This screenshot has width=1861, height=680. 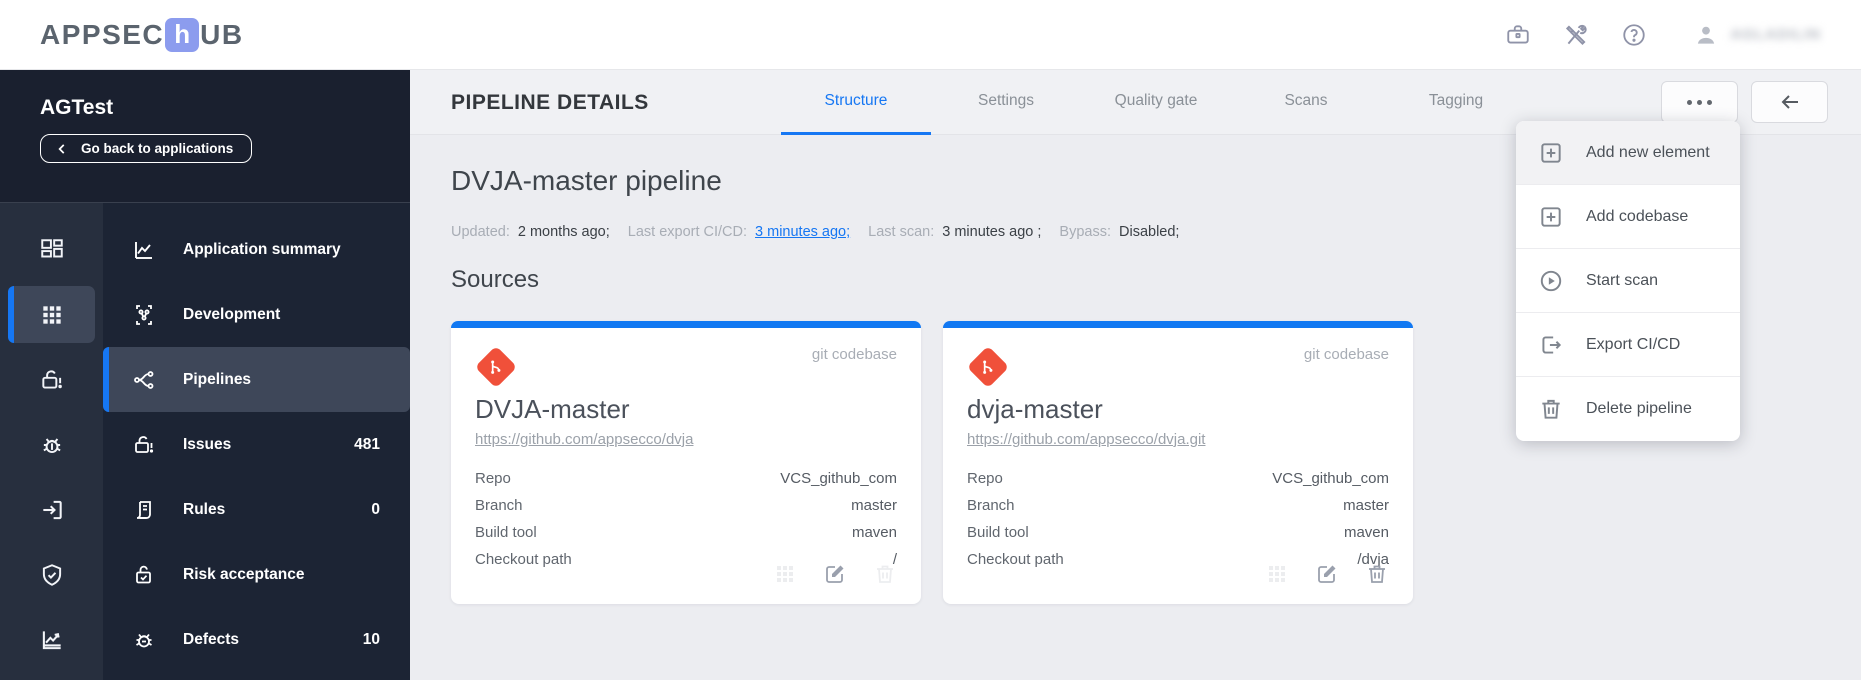 I want to click on meta-label: Last scan:, so click(x=901, y=232).